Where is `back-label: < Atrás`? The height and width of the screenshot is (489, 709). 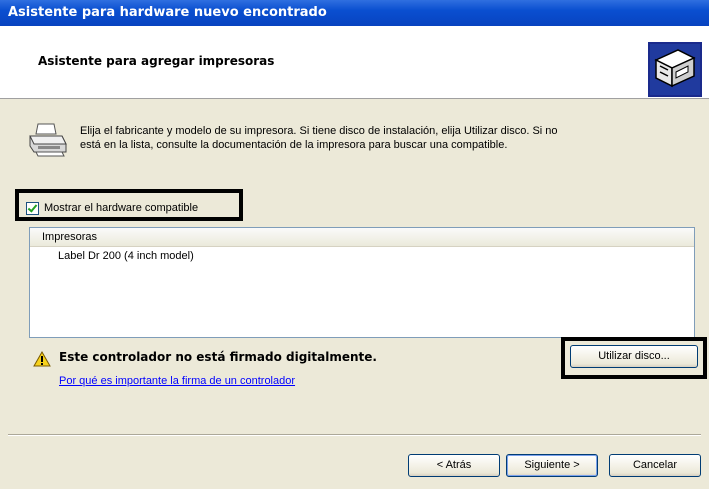
back-label: < Atrás is located at coordinates (454, 465).